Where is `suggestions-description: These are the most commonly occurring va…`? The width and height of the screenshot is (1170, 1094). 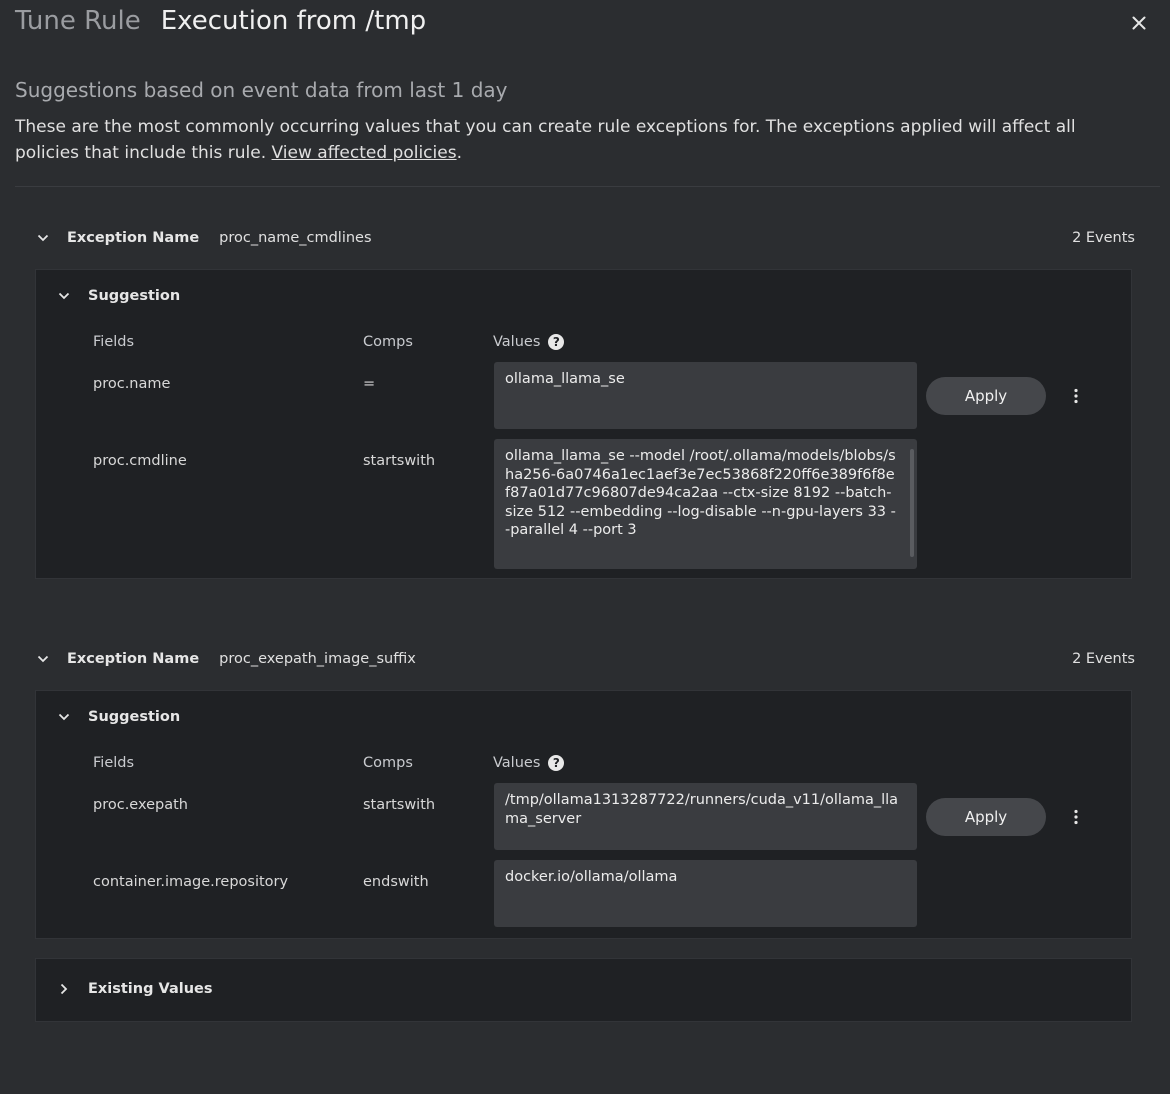
suggestions-description: These are the most commonly occurring va… is located at coordinates (575, 140).